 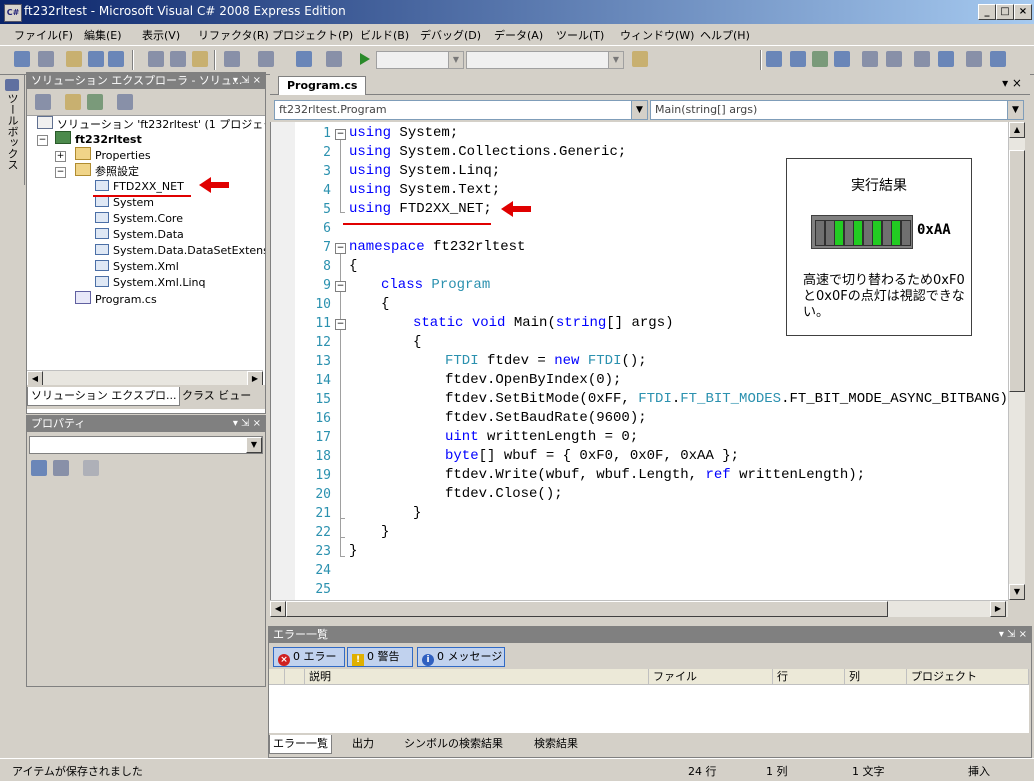 I want to click on errors-filter-button: × 0 エラー, so click(x=309, y=657).